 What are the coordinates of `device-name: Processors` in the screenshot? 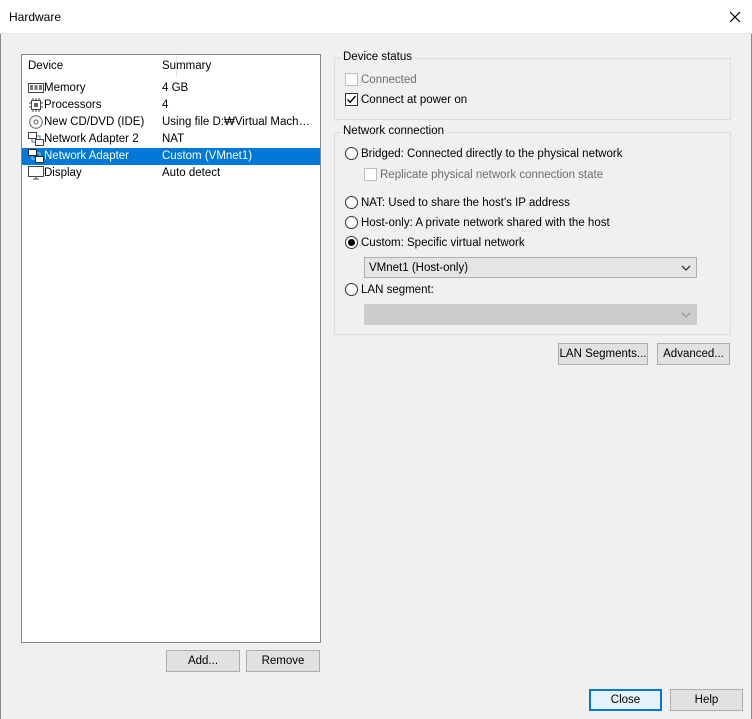 It's located at (73, 105).